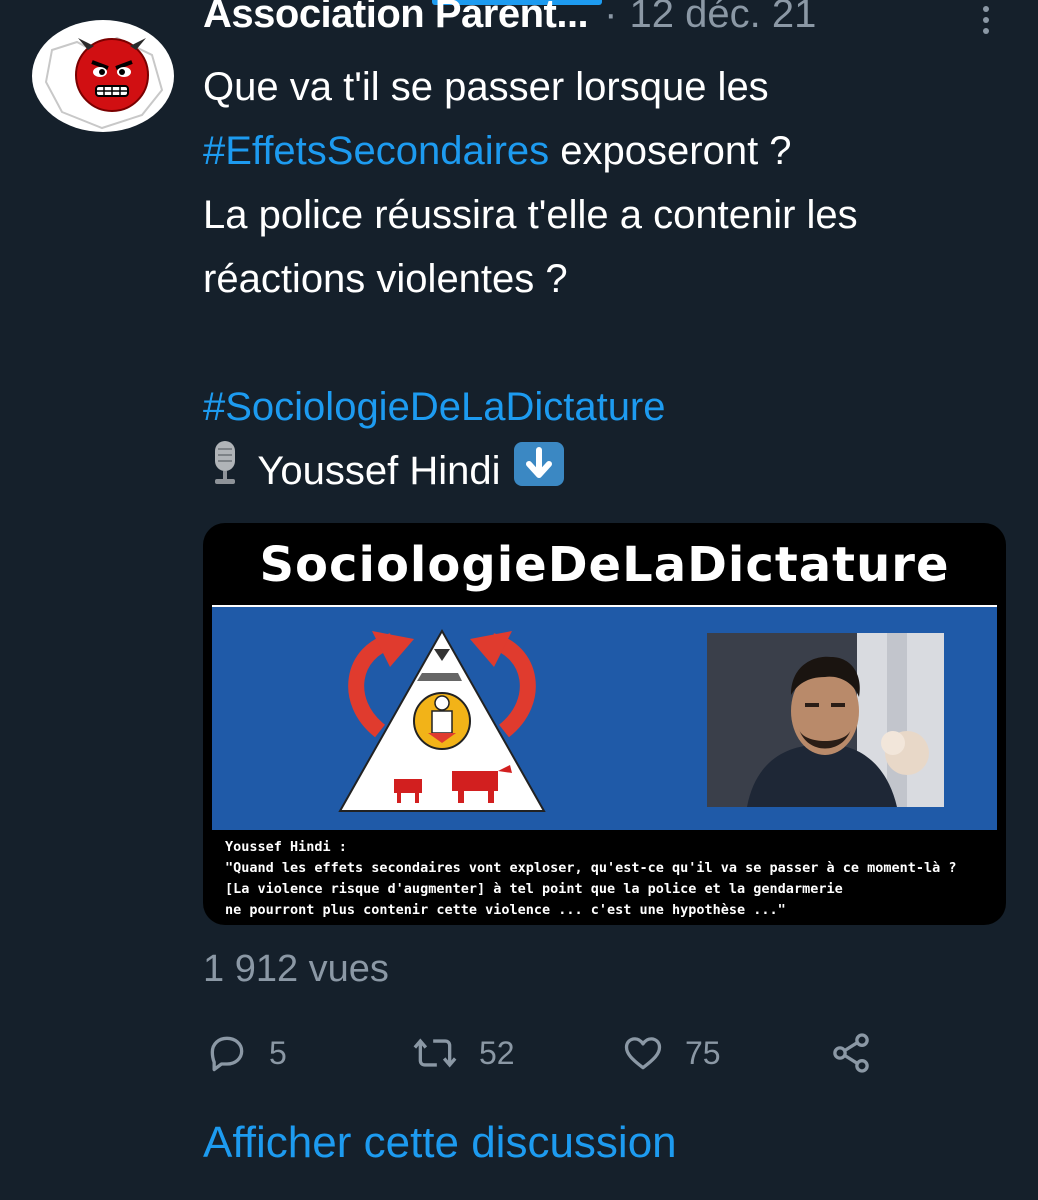  Describe the element at coordinates (676, 151) in the screenshot. I see `text-line-2-rest: exposeront ?` at that location.